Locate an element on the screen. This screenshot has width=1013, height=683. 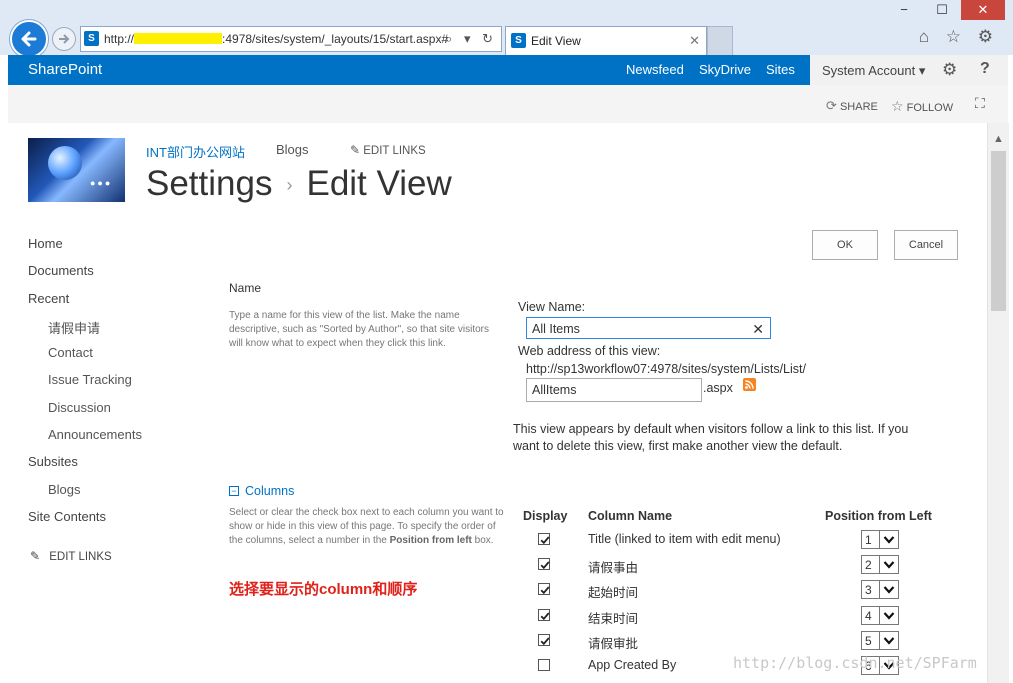
header-position: Position from Left is located at coordinates (878, 516).